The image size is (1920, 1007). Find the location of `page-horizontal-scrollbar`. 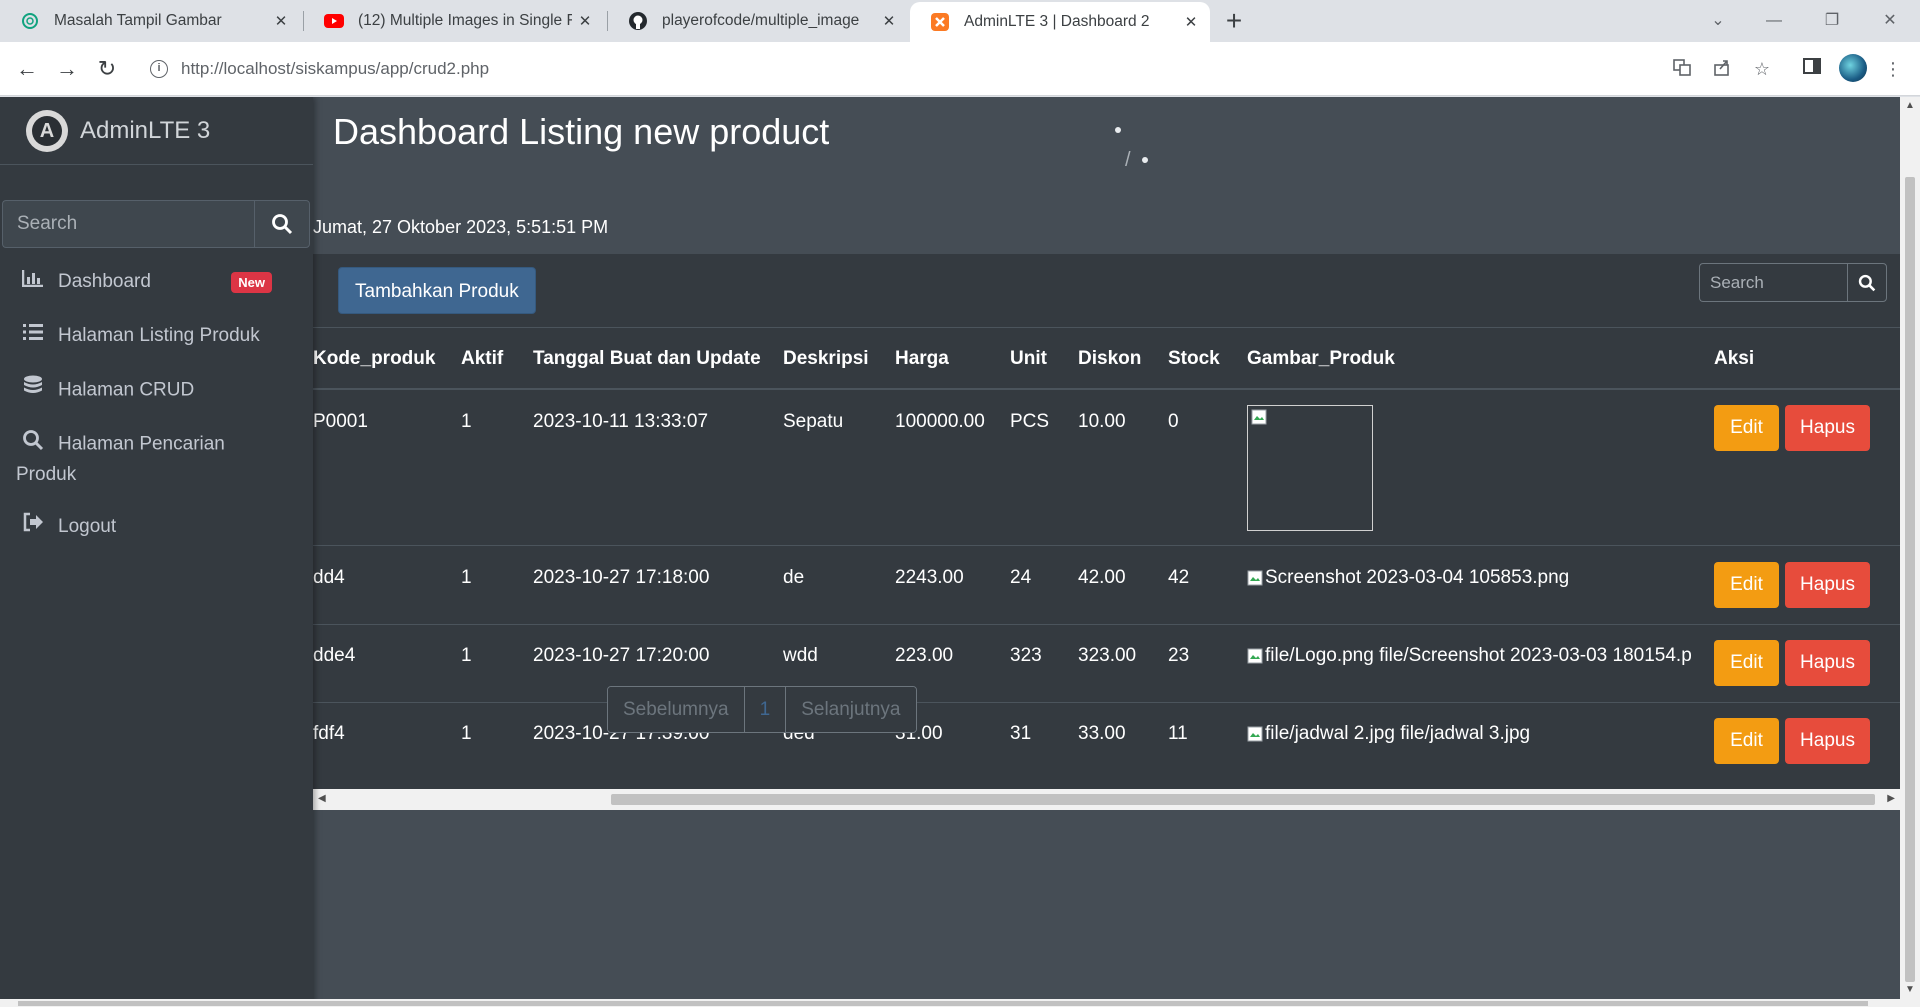

page-horizontal-scrollbar is located at coordinates (950, 1003).